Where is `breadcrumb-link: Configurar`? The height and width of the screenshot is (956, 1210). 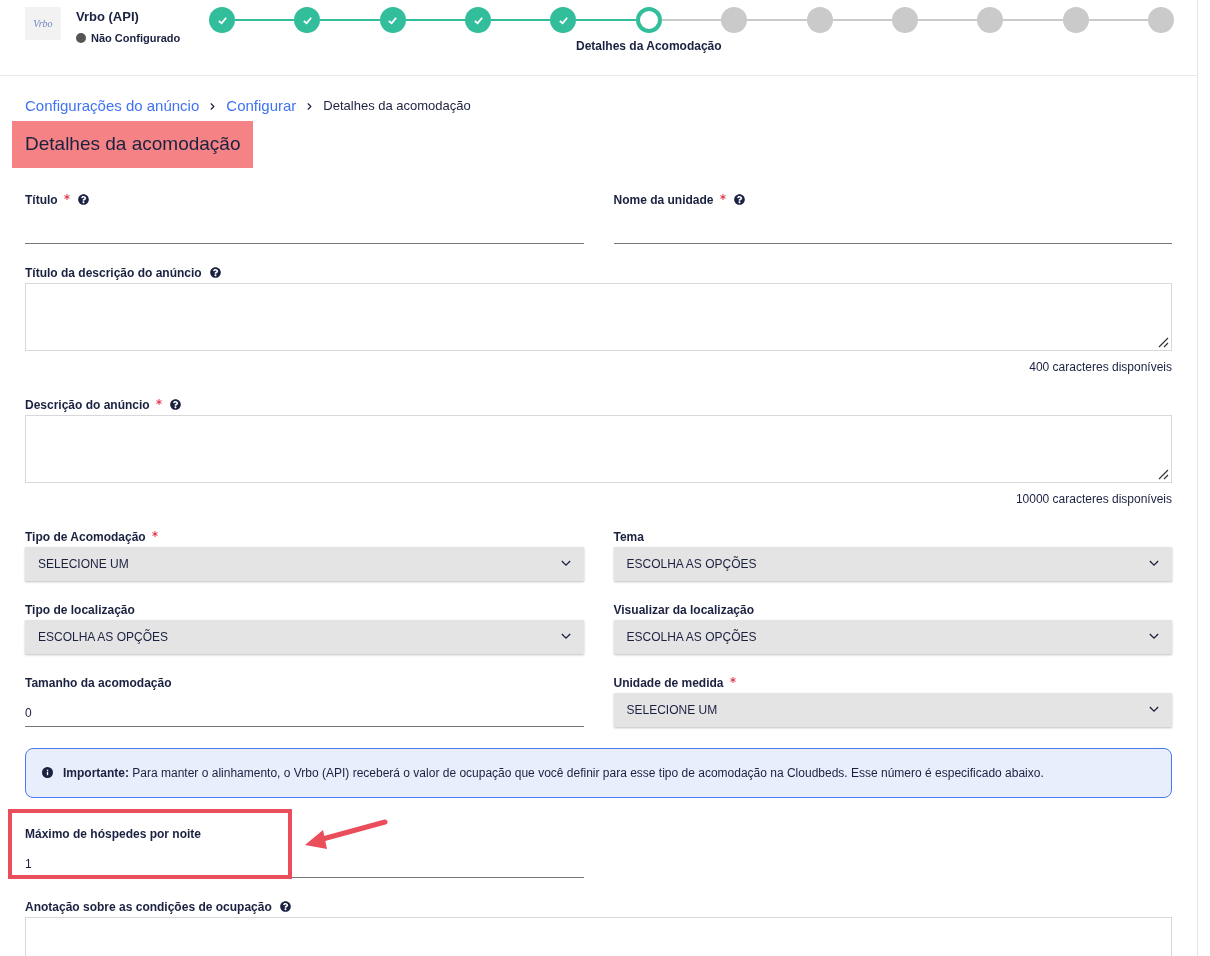
breadcrumb-link: Configurar is located at coordinates (261, 106).